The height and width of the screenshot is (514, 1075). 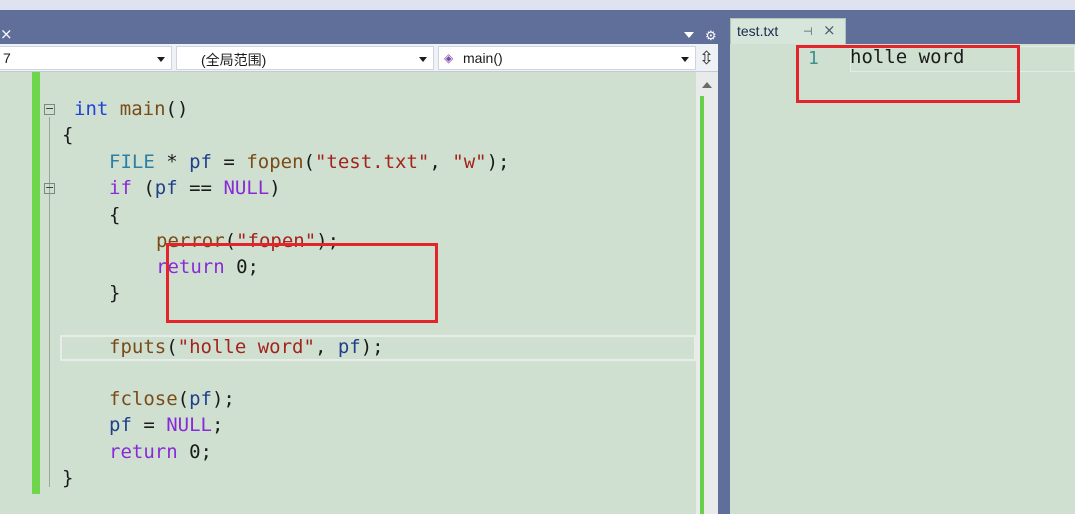 I want to click on split-window-icon: ⇳, so click(x=706, y=58).